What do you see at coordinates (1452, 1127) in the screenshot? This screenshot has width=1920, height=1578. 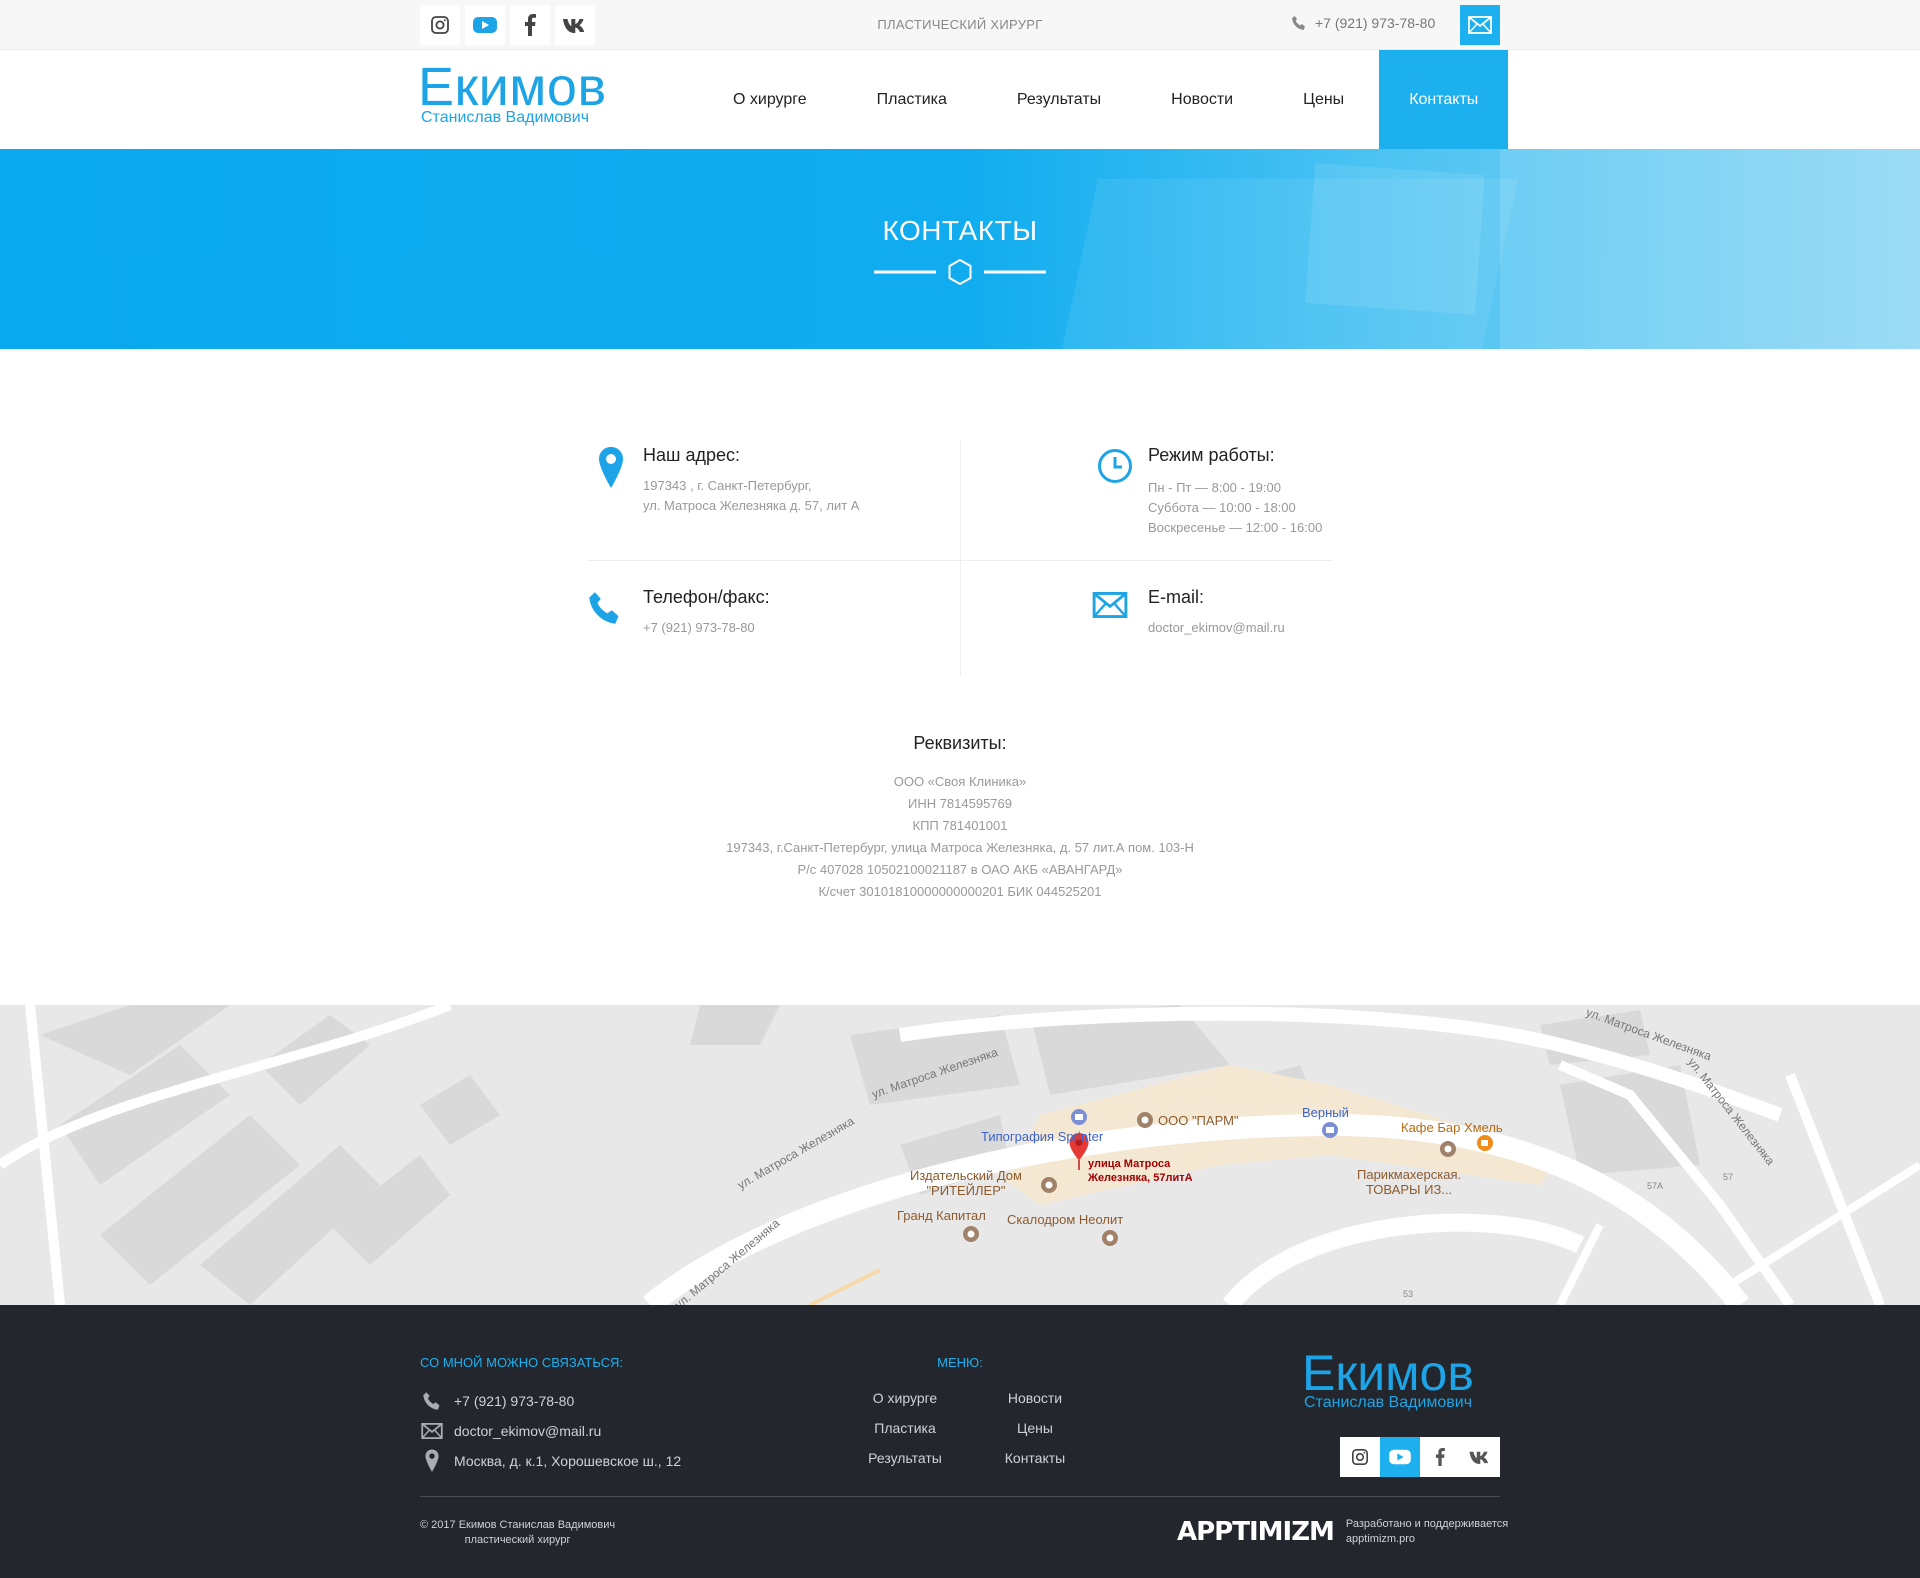 I see `map-label: Кафе Бар Хмель` at bounding box center [1452, 1127].